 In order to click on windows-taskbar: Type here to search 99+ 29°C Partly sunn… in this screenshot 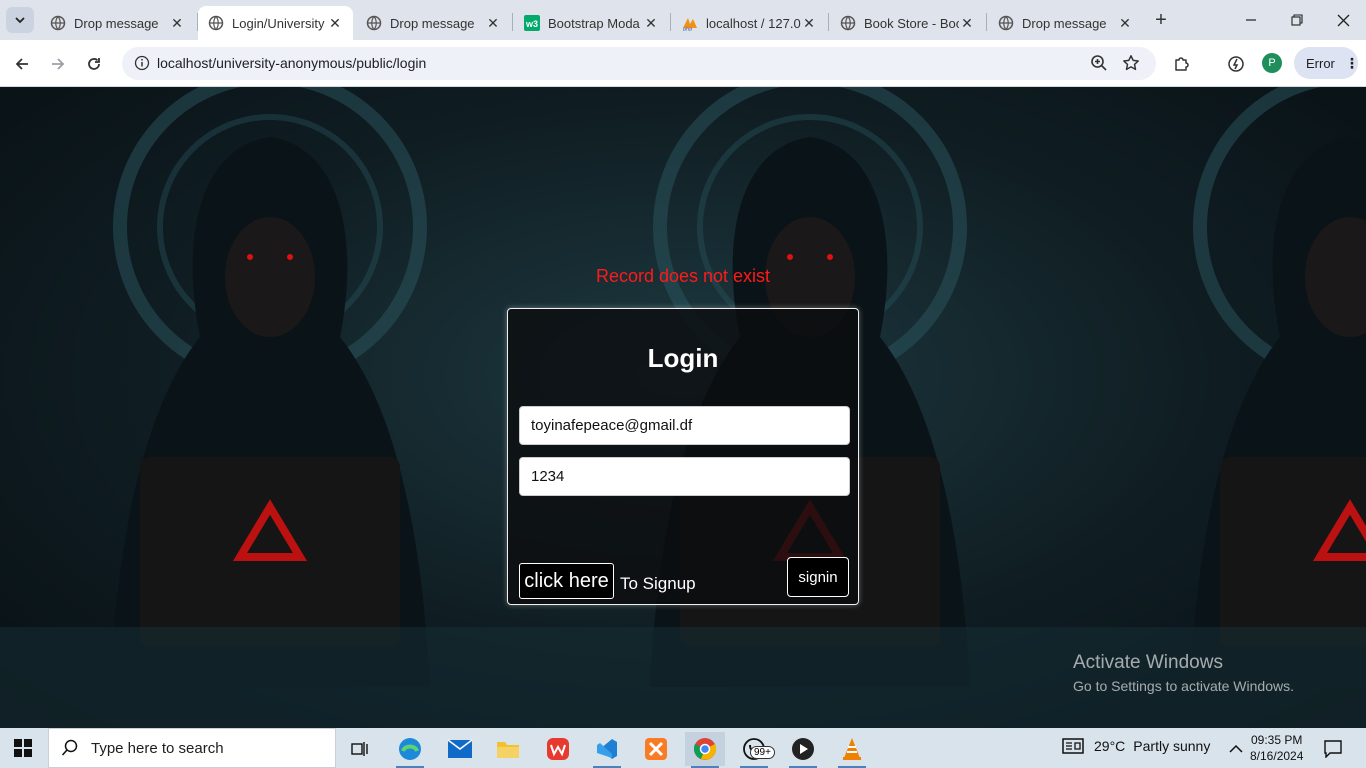, I will do `click(683, 748)`.